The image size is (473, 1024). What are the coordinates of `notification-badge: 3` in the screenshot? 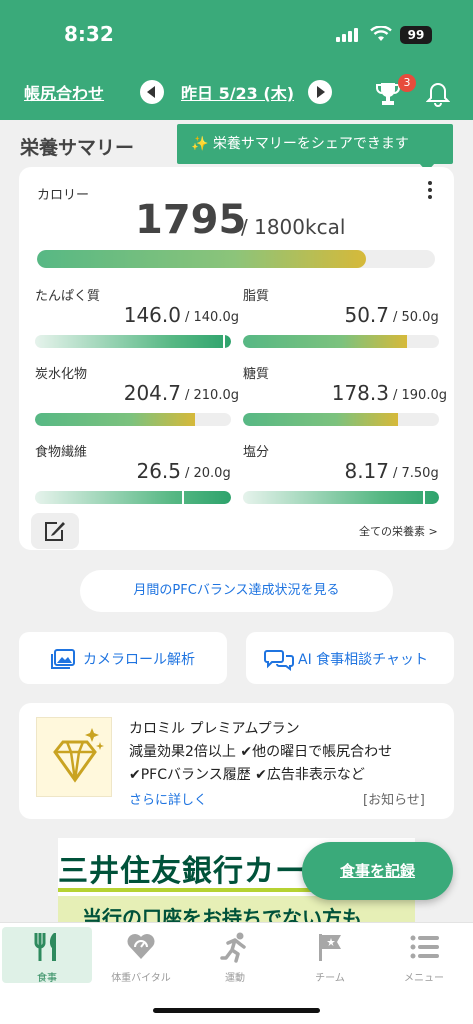 It's located at (407, 83).